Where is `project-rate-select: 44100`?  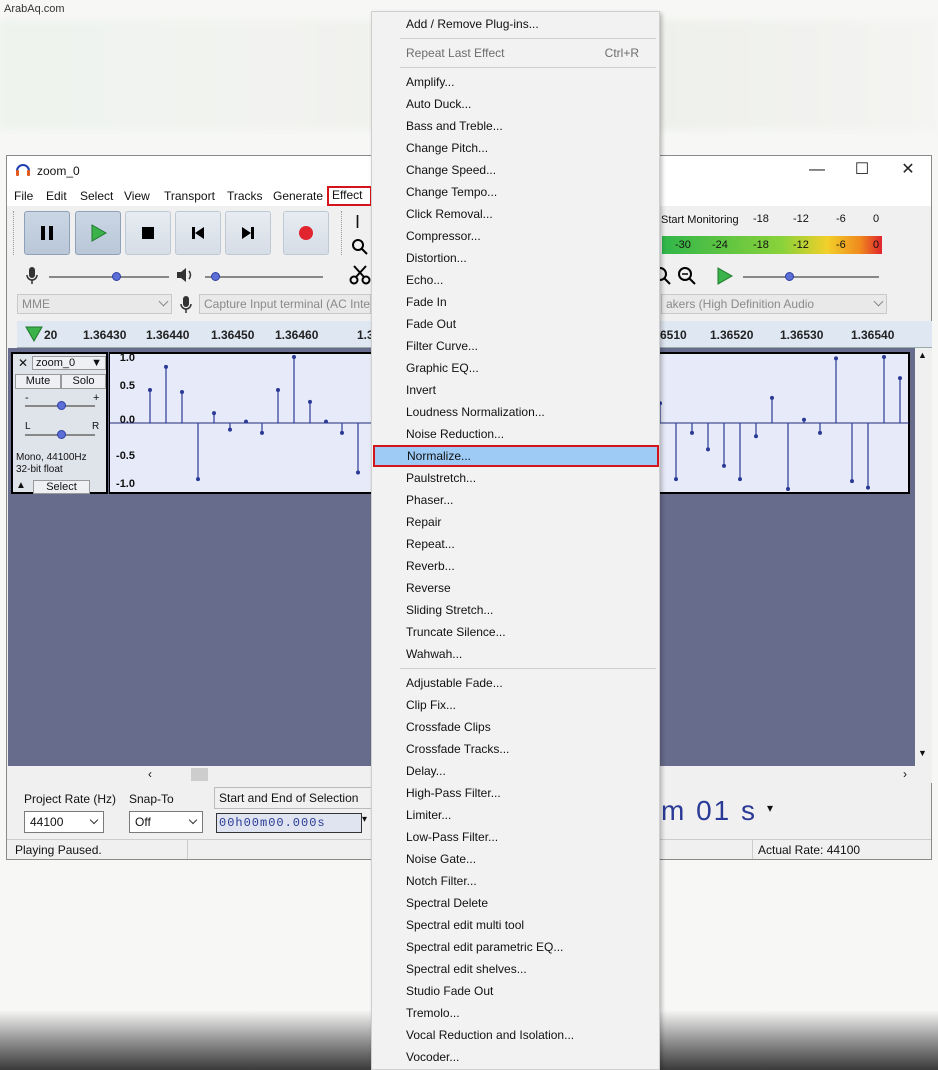
project-rate-select: 44100 is located at coordinates (64, 822).